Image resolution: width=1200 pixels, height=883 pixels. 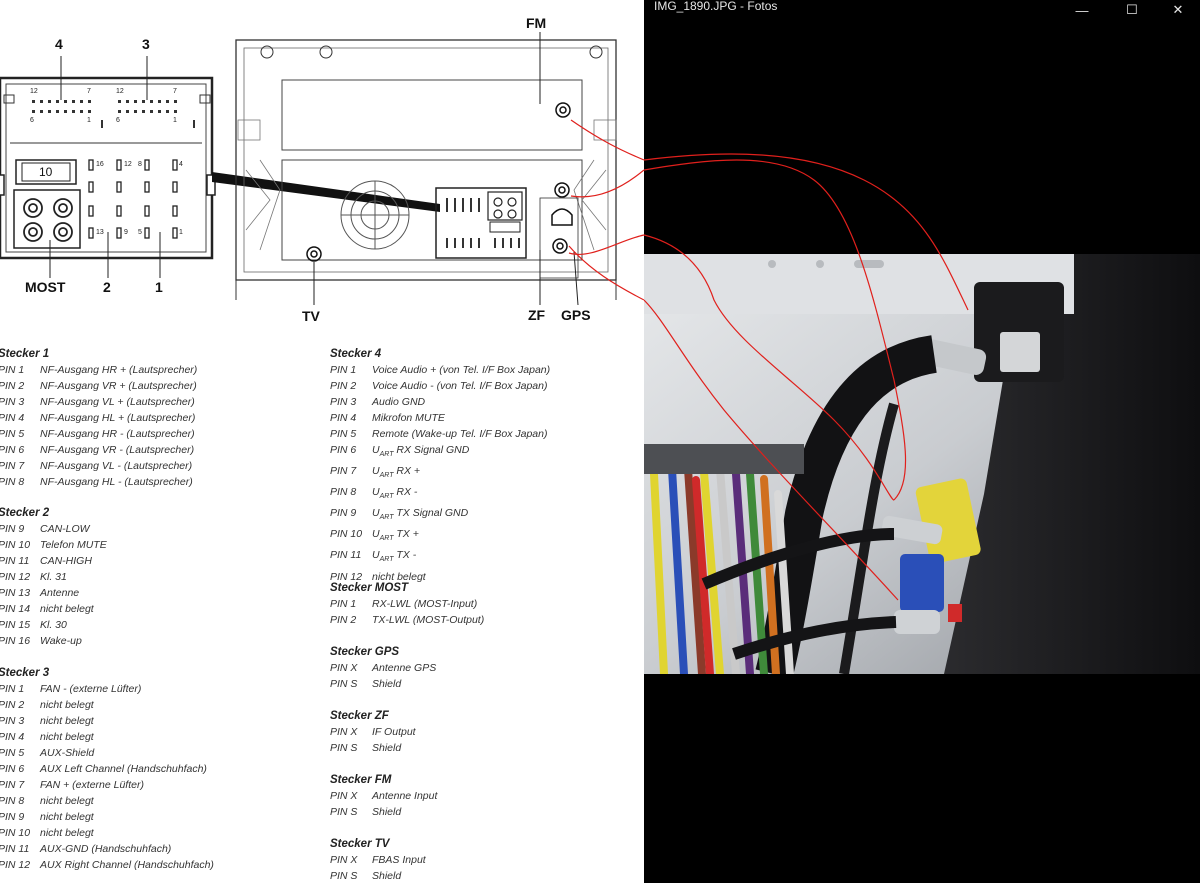 I want to click on pin-number: PIN 2, so click(x=343, y=386).